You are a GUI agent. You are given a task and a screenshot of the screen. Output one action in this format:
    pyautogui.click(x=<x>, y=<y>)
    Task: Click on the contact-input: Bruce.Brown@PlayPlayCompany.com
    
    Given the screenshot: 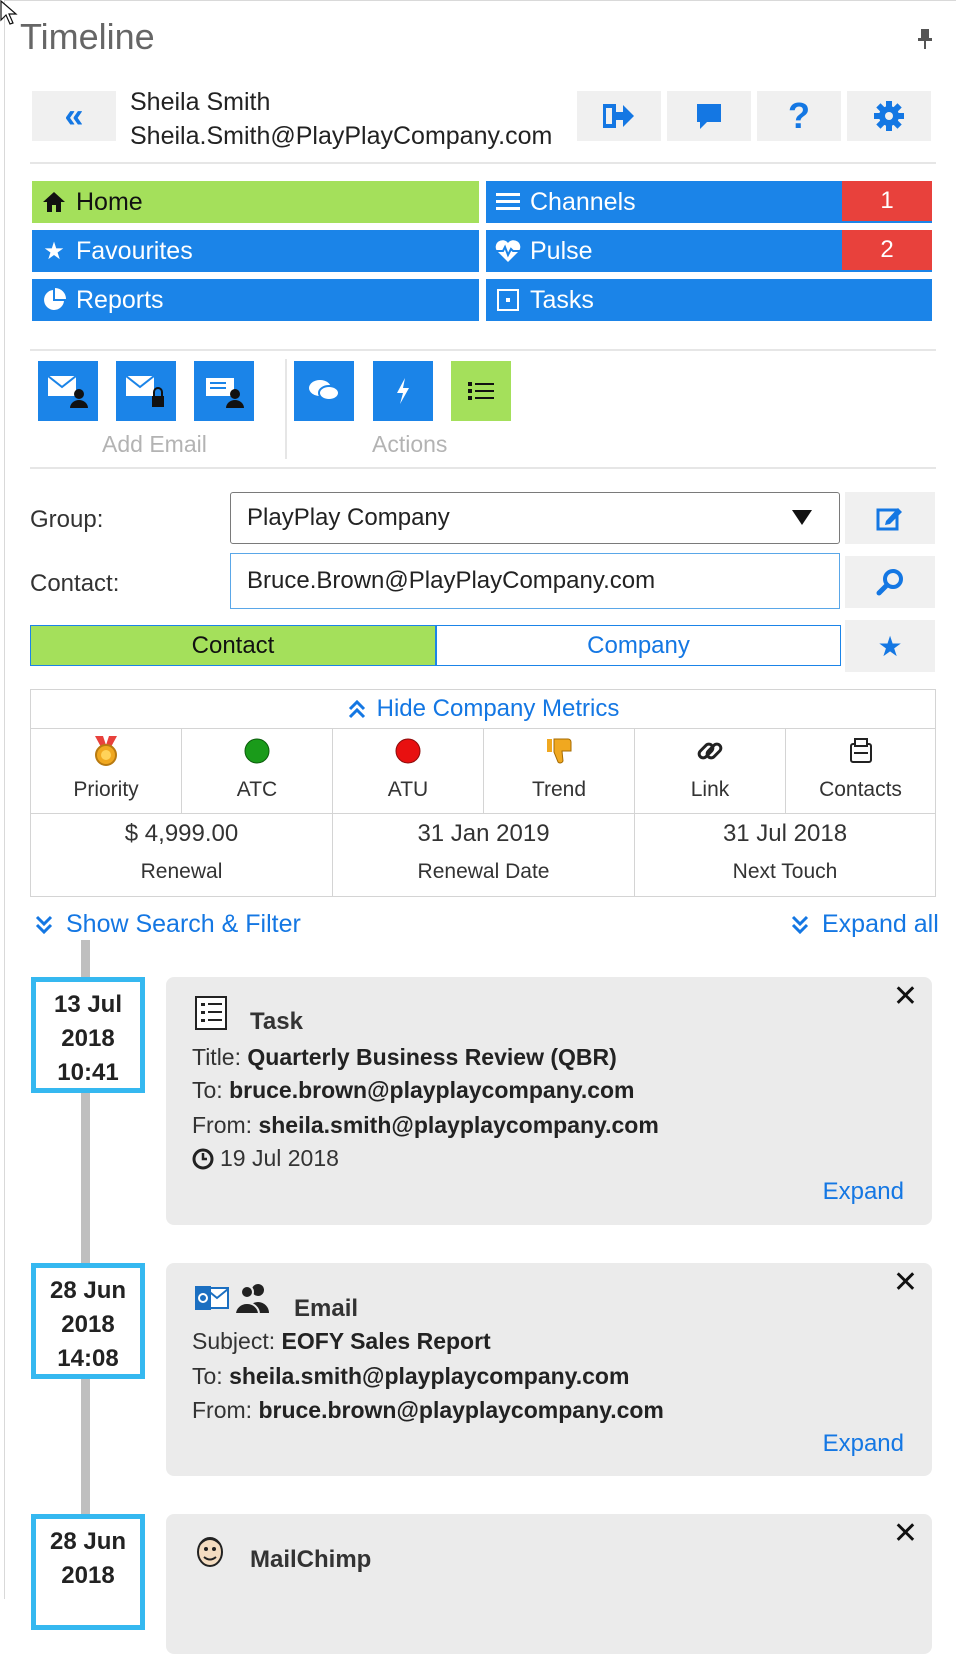 What is the action you would take?
    pyautogui.click(x=535, y=581)
    